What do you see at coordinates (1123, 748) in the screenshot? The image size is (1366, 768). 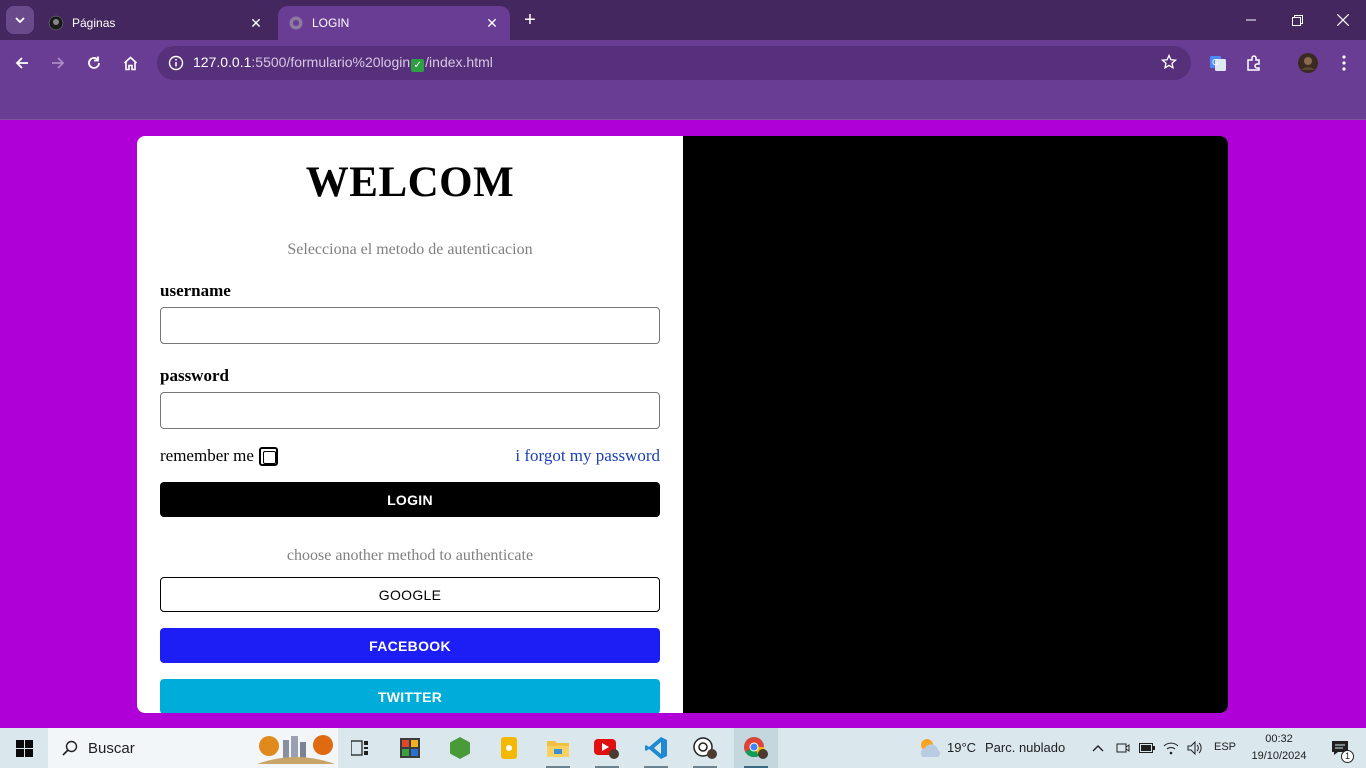 I see `meet-now-icon` at bounding box center [1123, 748].